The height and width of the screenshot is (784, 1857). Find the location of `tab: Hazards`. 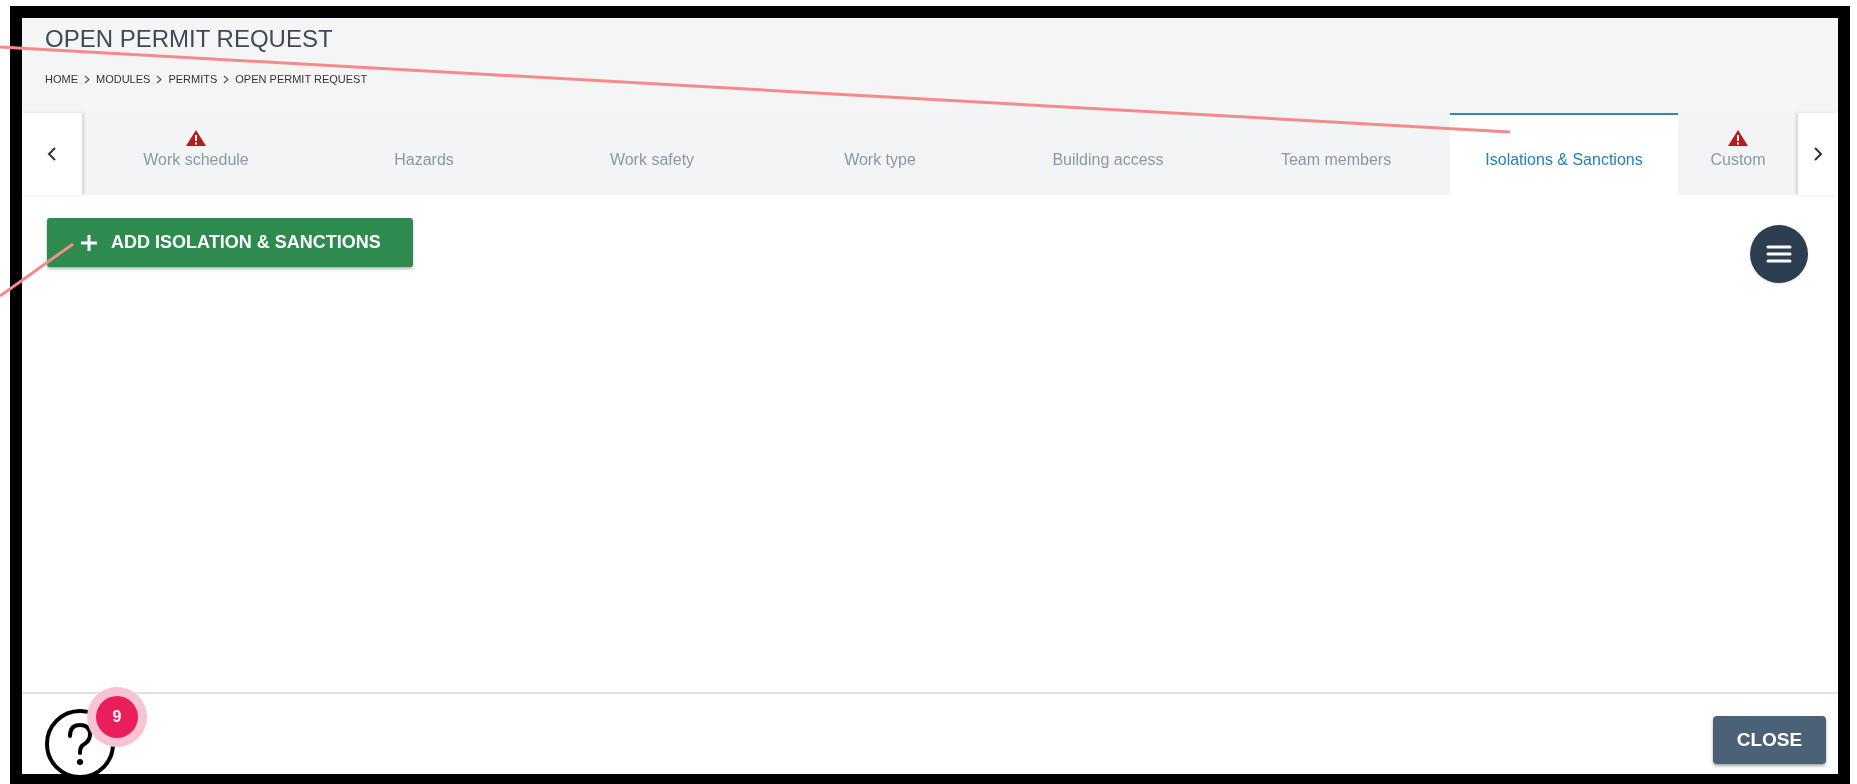

tab: Hazards is located at coordinates (424, 154).